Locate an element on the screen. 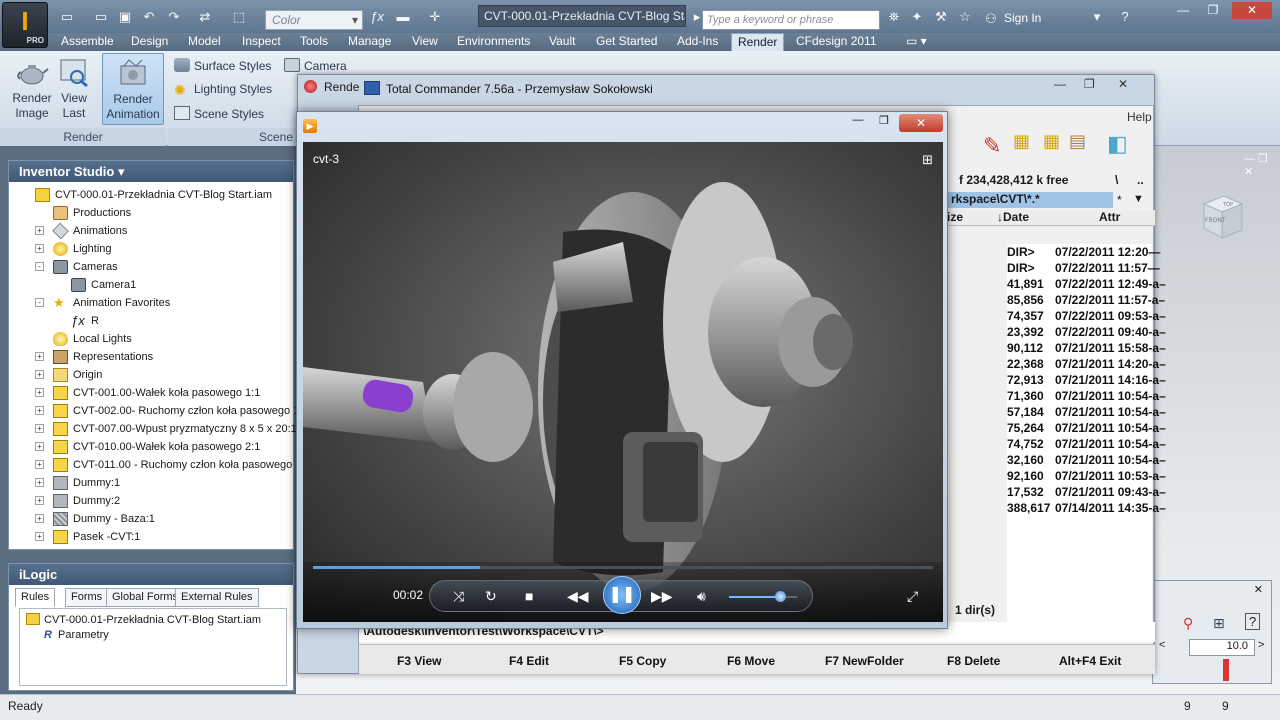  column-date: ↓Date is located at coordinates (1013, 217).